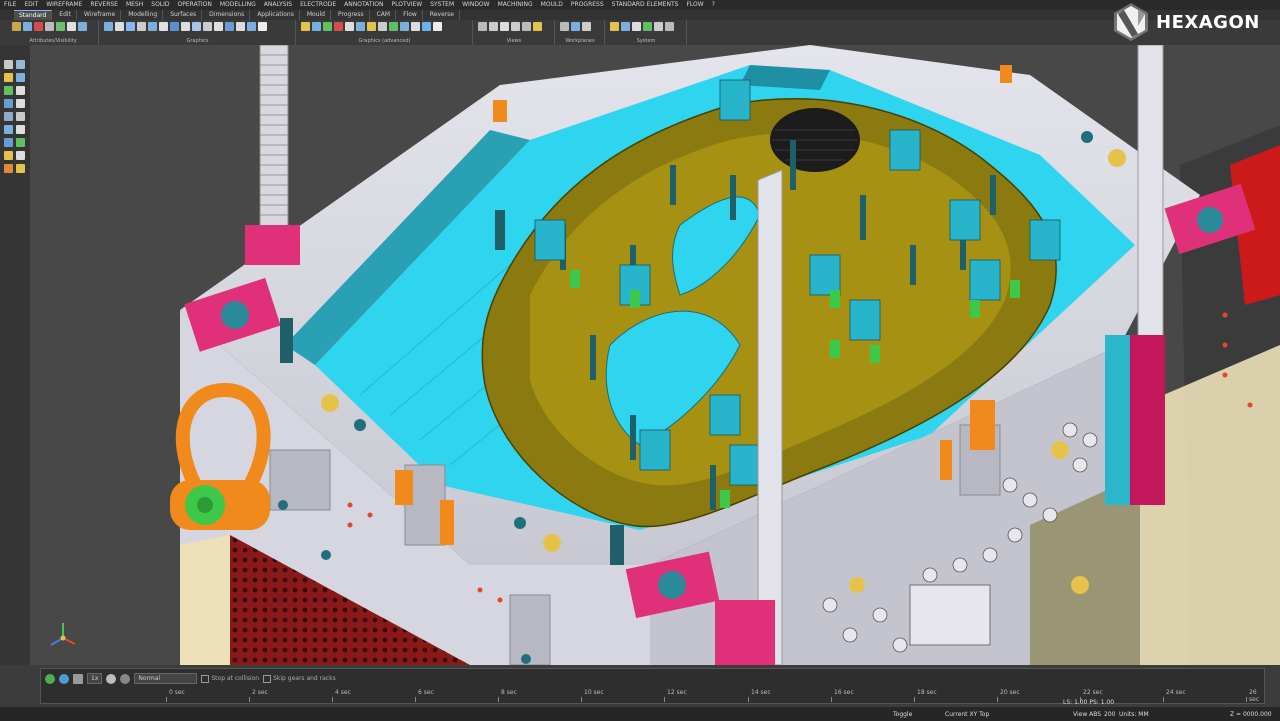  What do you see at coordinates (238, 5) in the screenshot?
I see `menu-item: MODELLING` at bounding box center [238, 5].